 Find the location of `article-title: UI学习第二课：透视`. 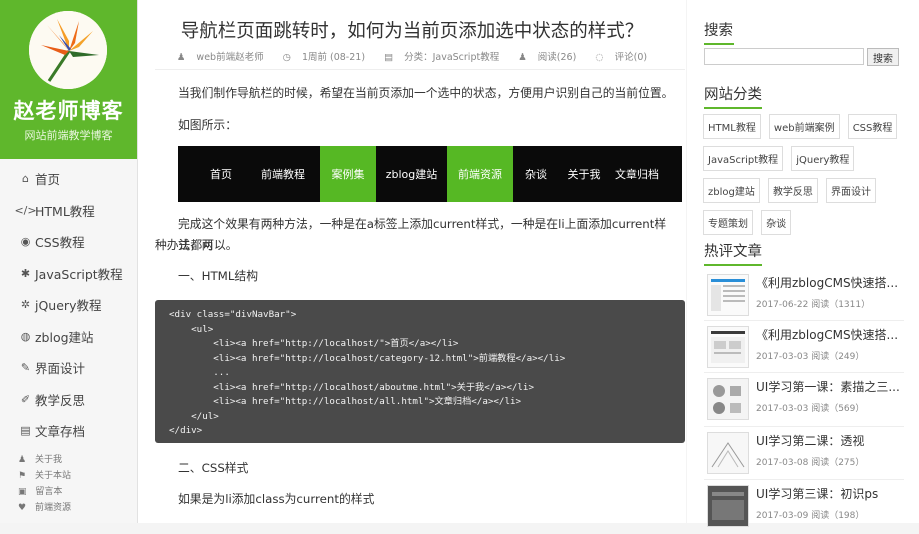

article-title: UI学习第二课：透视 is located at coordinates (831, 440).